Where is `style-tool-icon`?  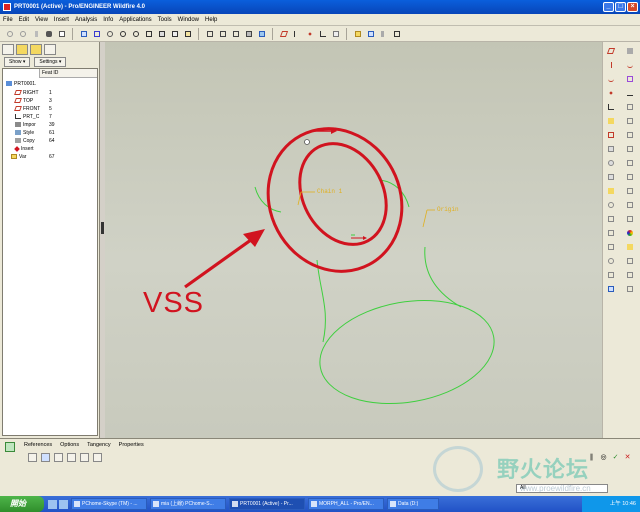
style-tool-icon is located at coordinates (630, 51).